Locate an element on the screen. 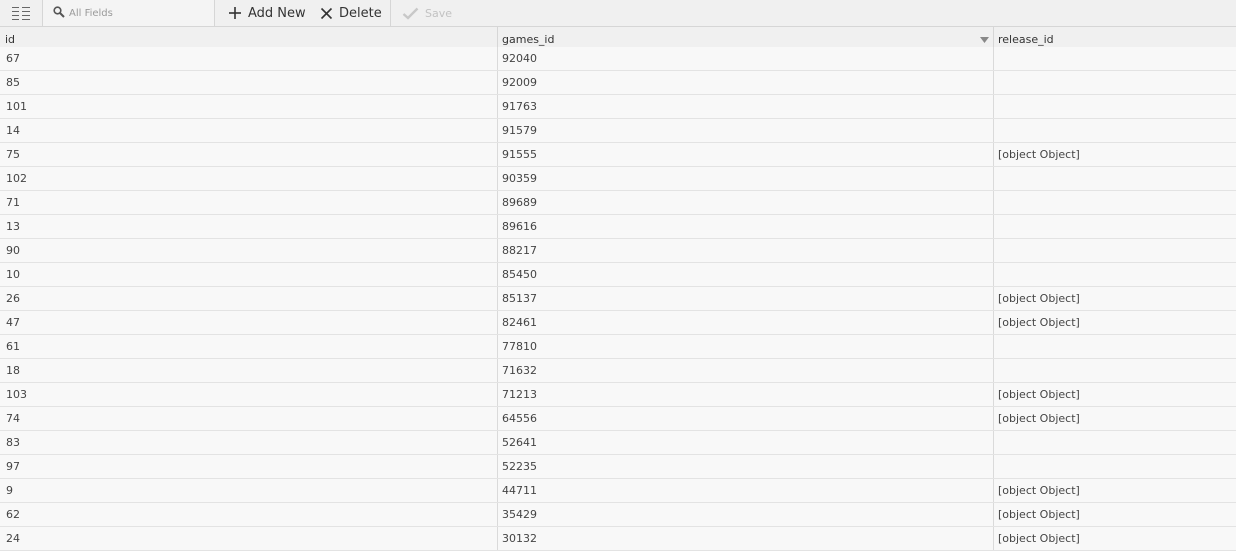  sort-descending-icon is located at coordinates (984, 40).